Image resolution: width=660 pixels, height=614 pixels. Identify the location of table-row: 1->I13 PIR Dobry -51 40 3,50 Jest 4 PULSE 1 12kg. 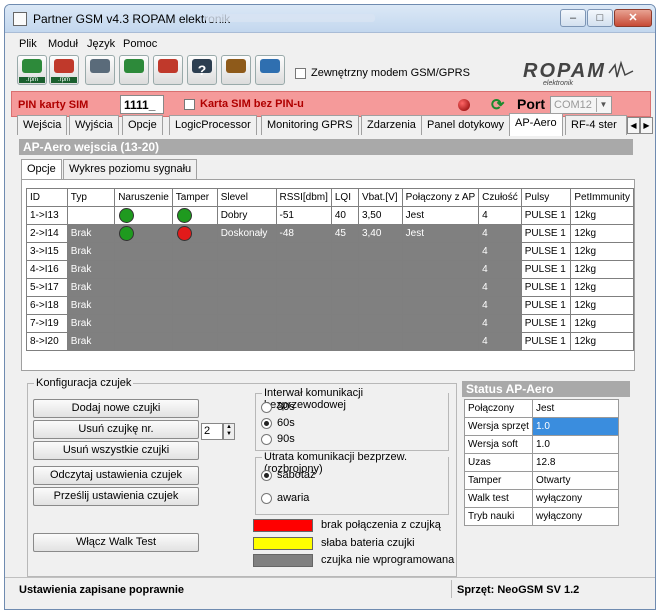
(330, 215).